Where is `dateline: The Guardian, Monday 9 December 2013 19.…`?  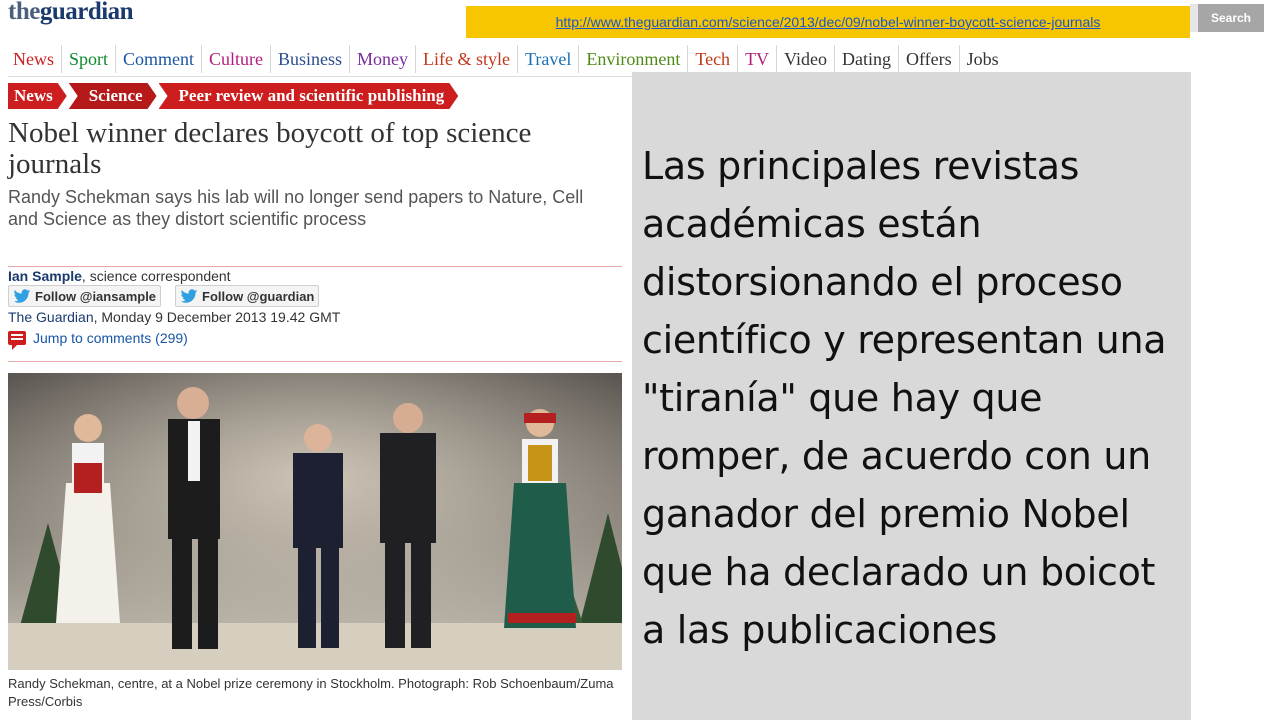 dateline: The Guardian, Monday 9 December 2013 19.… is located at coordinates (174, 317).